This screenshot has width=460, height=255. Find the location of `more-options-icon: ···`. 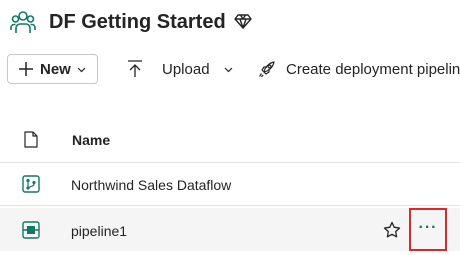

more-options-icon: ··· is located at coordinates (428, 227).